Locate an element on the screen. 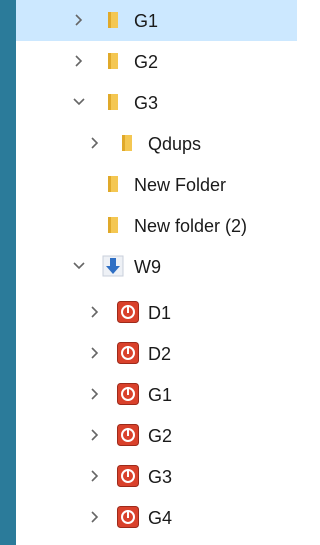  tree-item-w9-g2: G2 is located at coordinates (156, 435).